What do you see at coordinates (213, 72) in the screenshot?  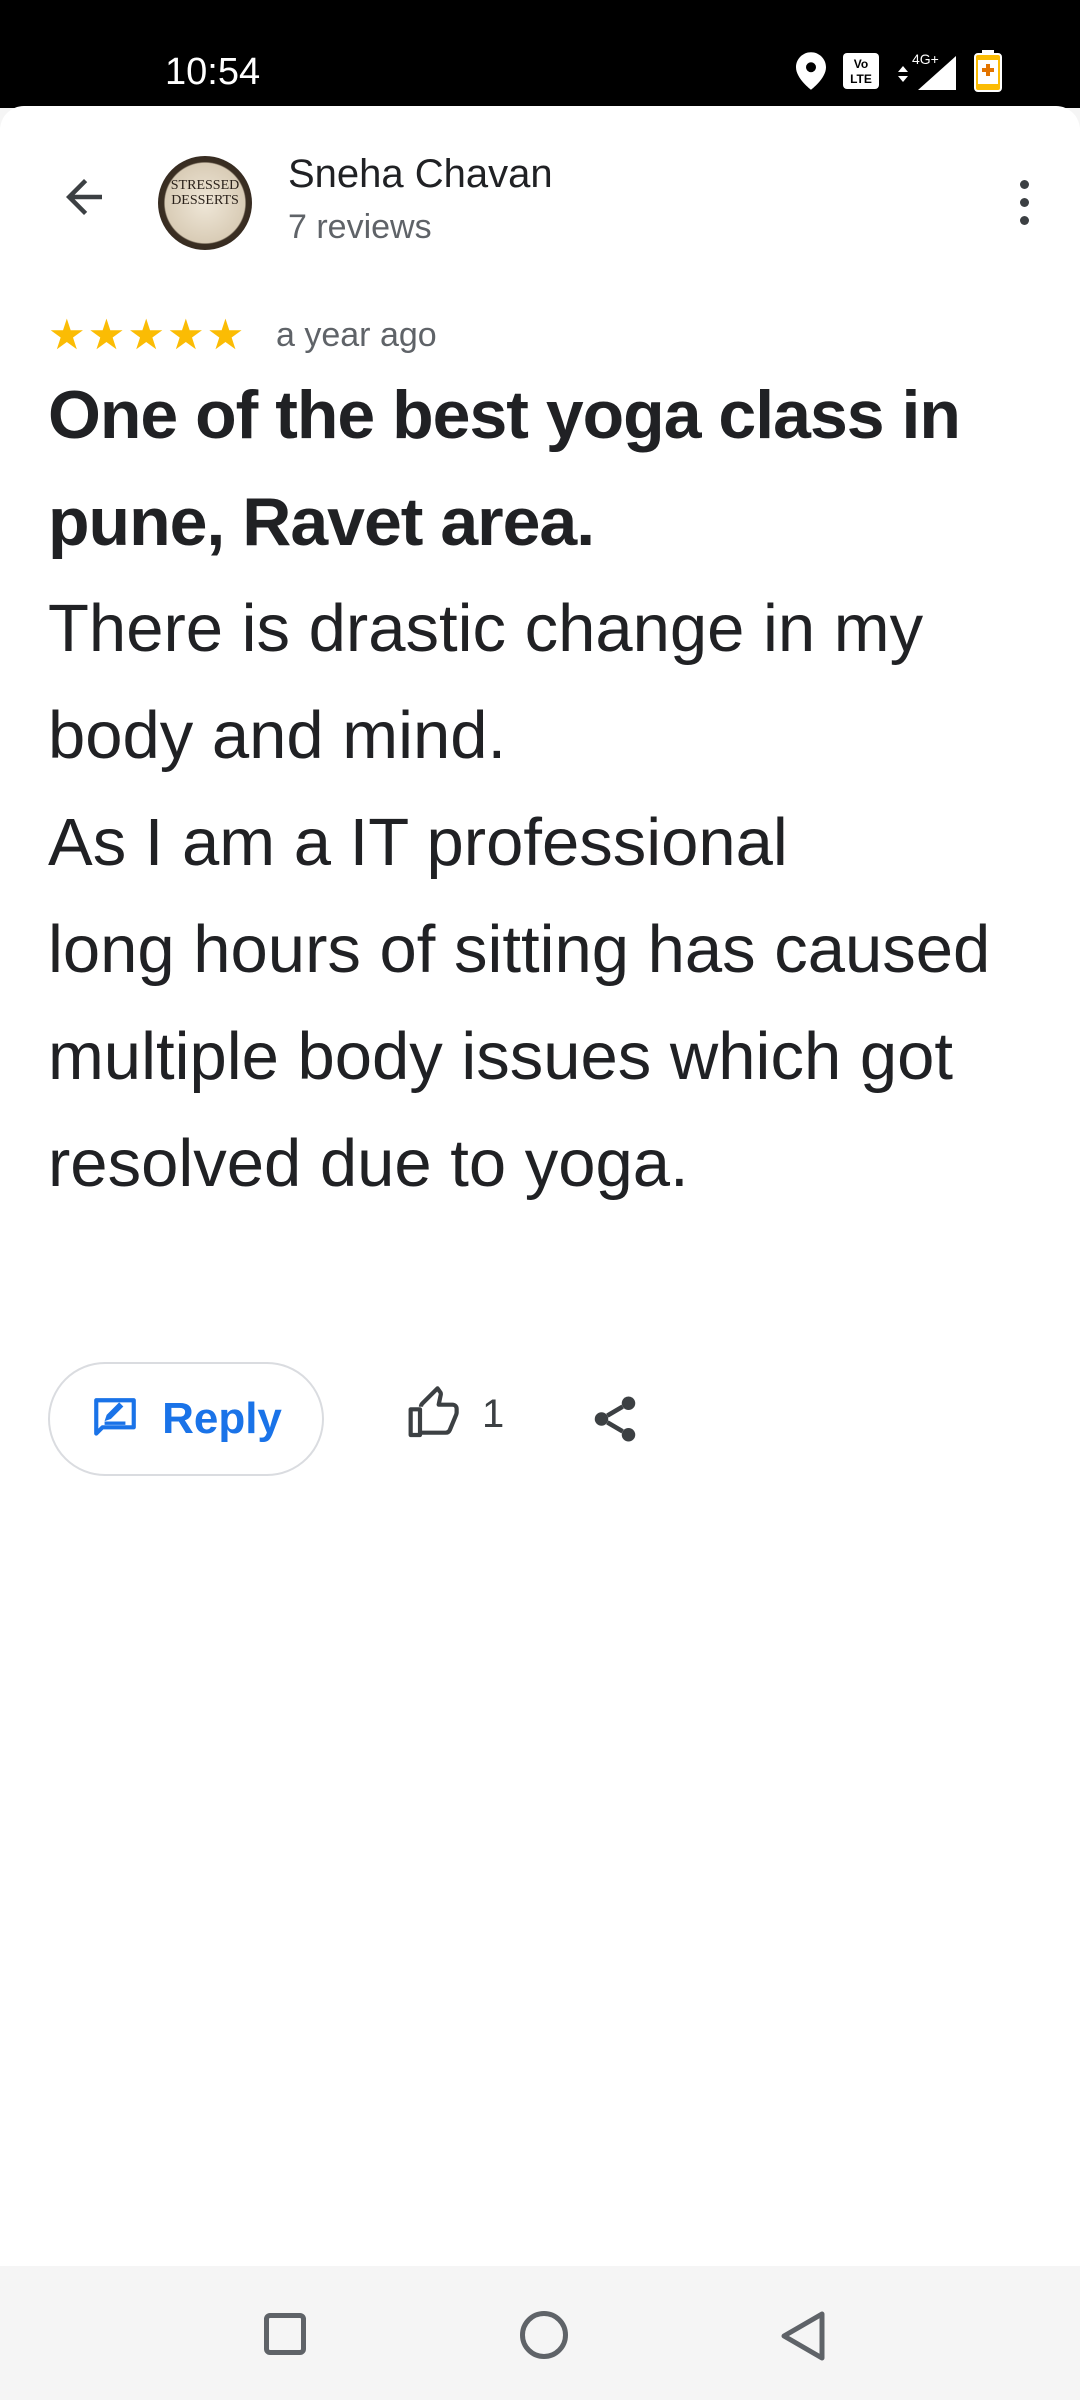 I see `status-time: 10:54` at bounding box center [213, 72].